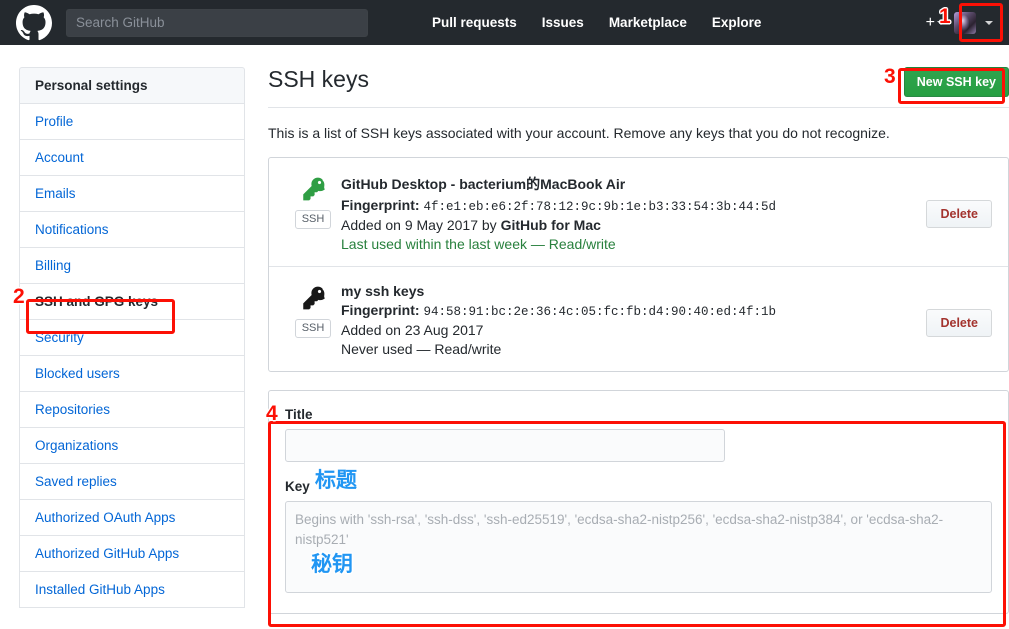 The image size is (1009, 629). I want to click on sidebar-item-emails: Emails, so click(132, 194).